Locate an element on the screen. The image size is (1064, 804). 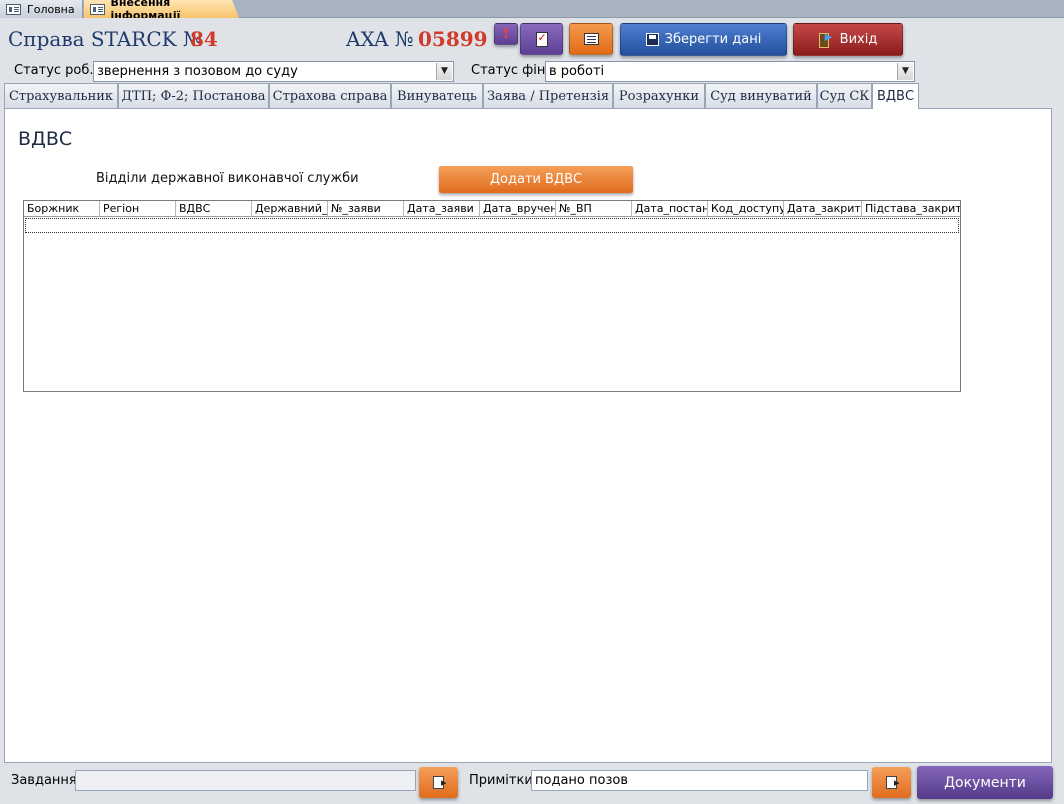
column-header: Дата_закрит is located at coordinates (823, 209).